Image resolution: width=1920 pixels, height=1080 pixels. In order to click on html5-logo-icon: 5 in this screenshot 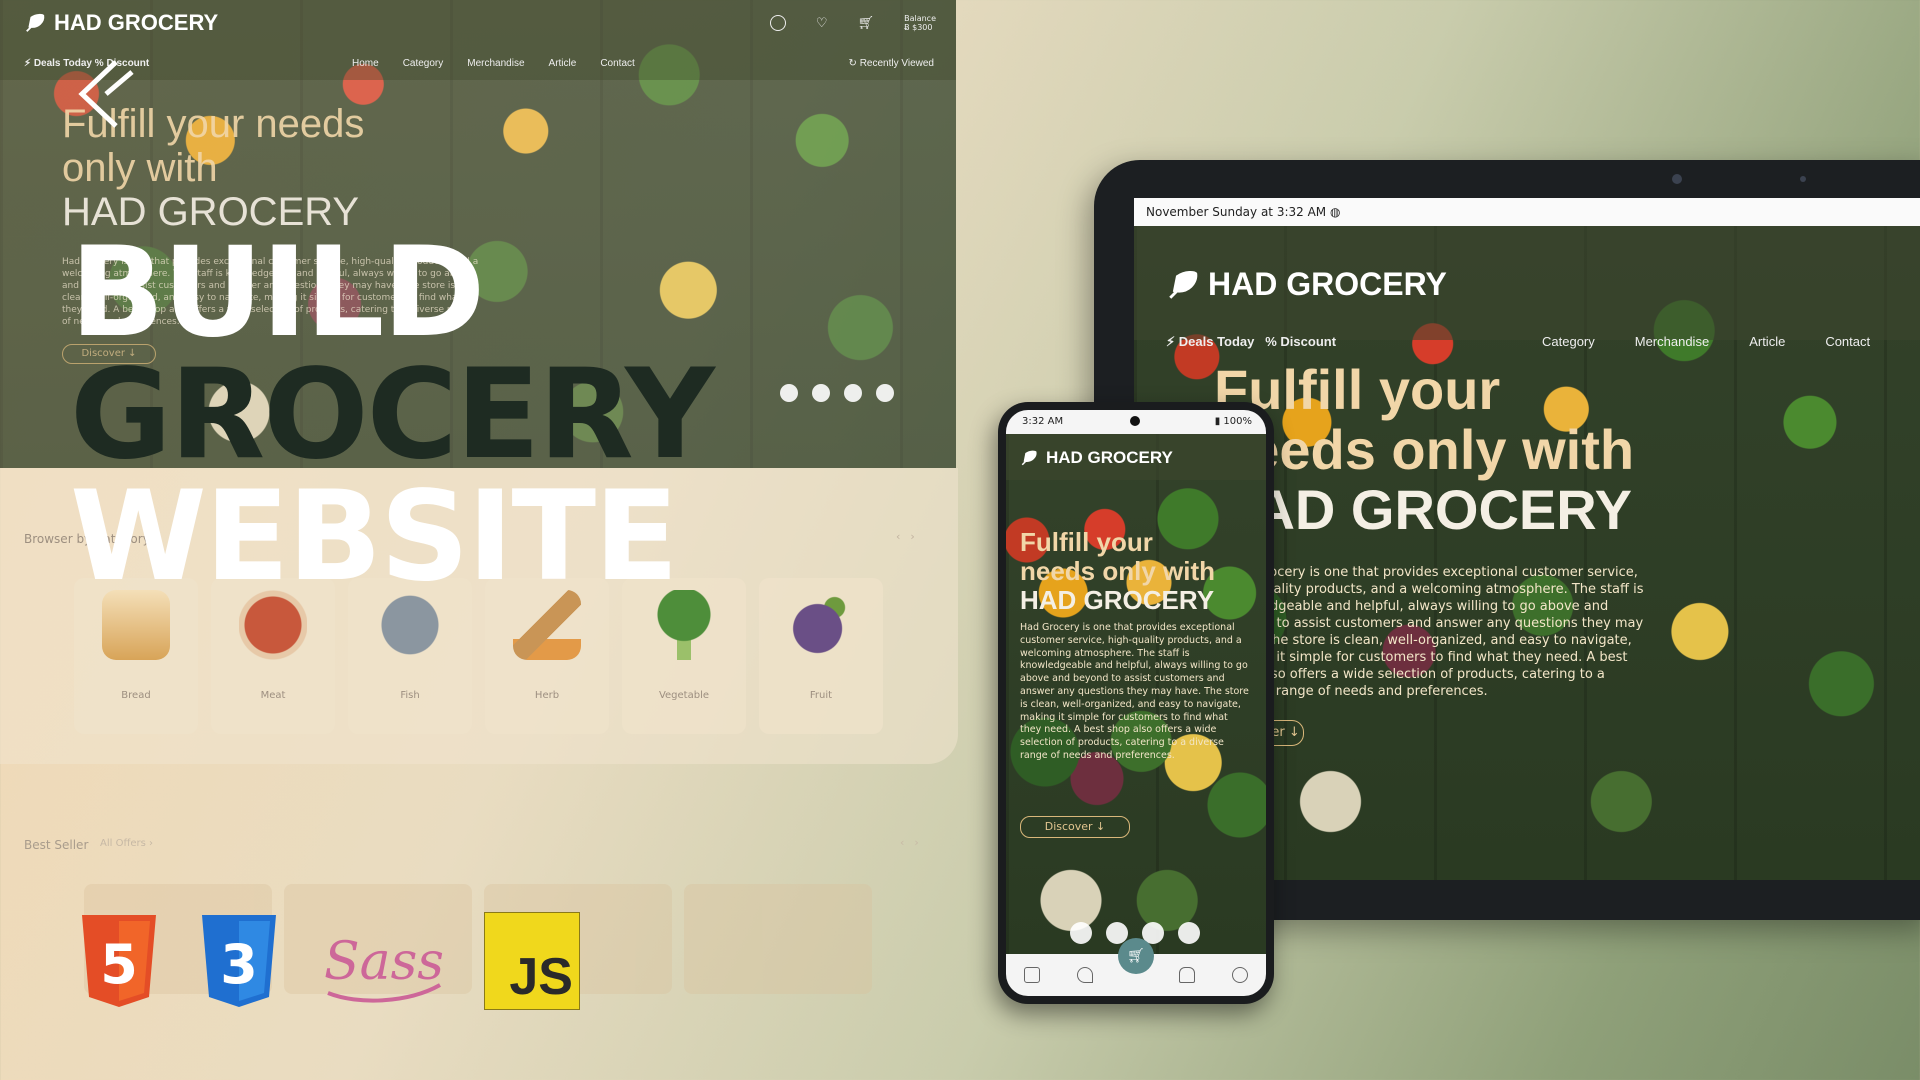, I will do `click(119, 961)`.